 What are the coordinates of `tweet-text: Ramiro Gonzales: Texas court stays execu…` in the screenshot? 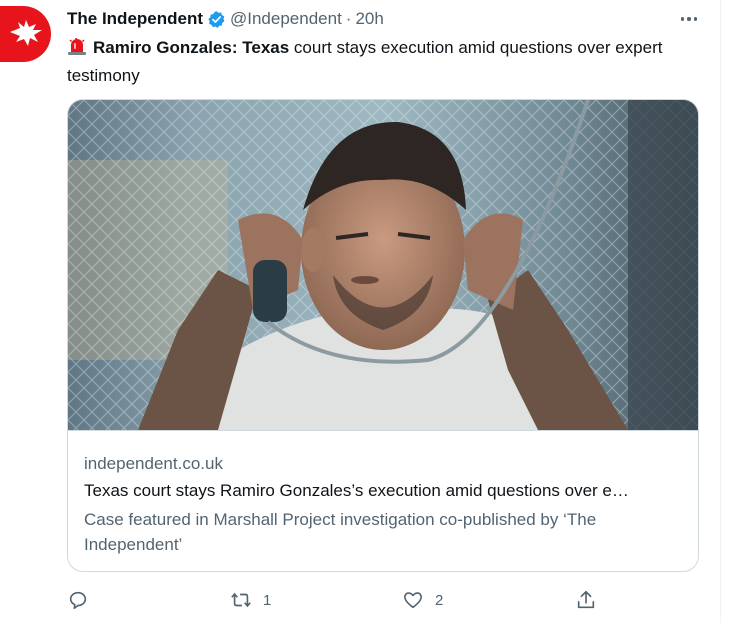 It's located at (387, 61).